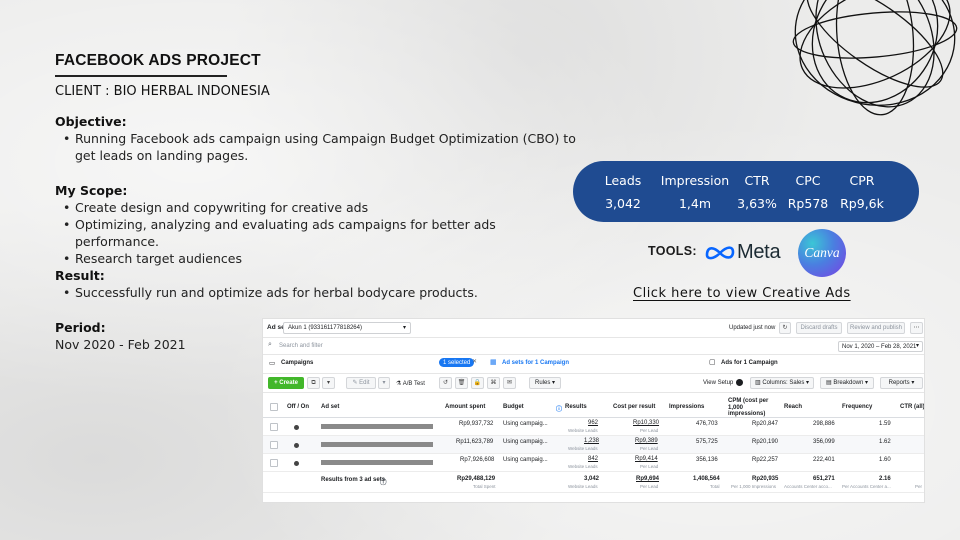  What do you see at coordinates (274, 407) in the screenshot?
I see `select-all-checkbox` at bounding box center [274, 407].